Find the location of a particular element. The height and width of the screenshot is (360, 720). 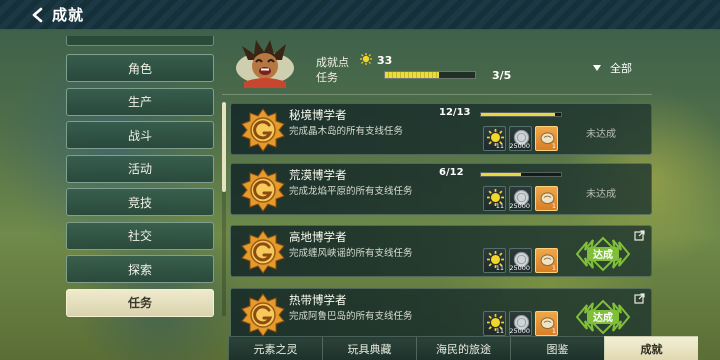

task-progress-count: 3/5 is located at coordinates (502, 75).